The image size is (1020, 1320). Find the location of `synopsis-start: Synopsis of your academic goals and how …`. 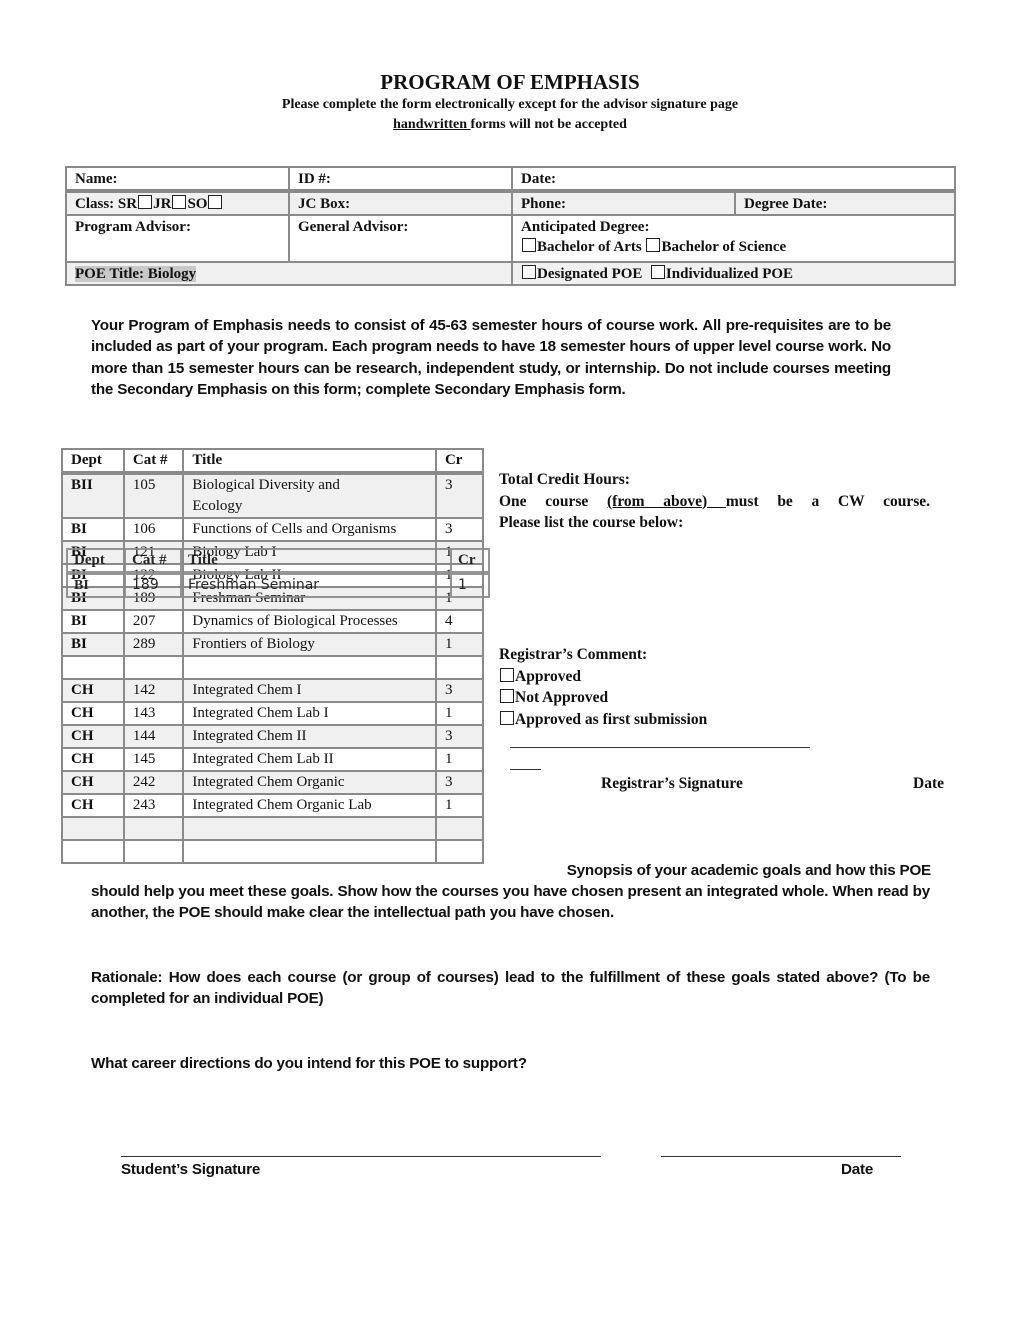

synopsis-start: Synopsis of your academic goals and how … is located at coordinates (748, 870).